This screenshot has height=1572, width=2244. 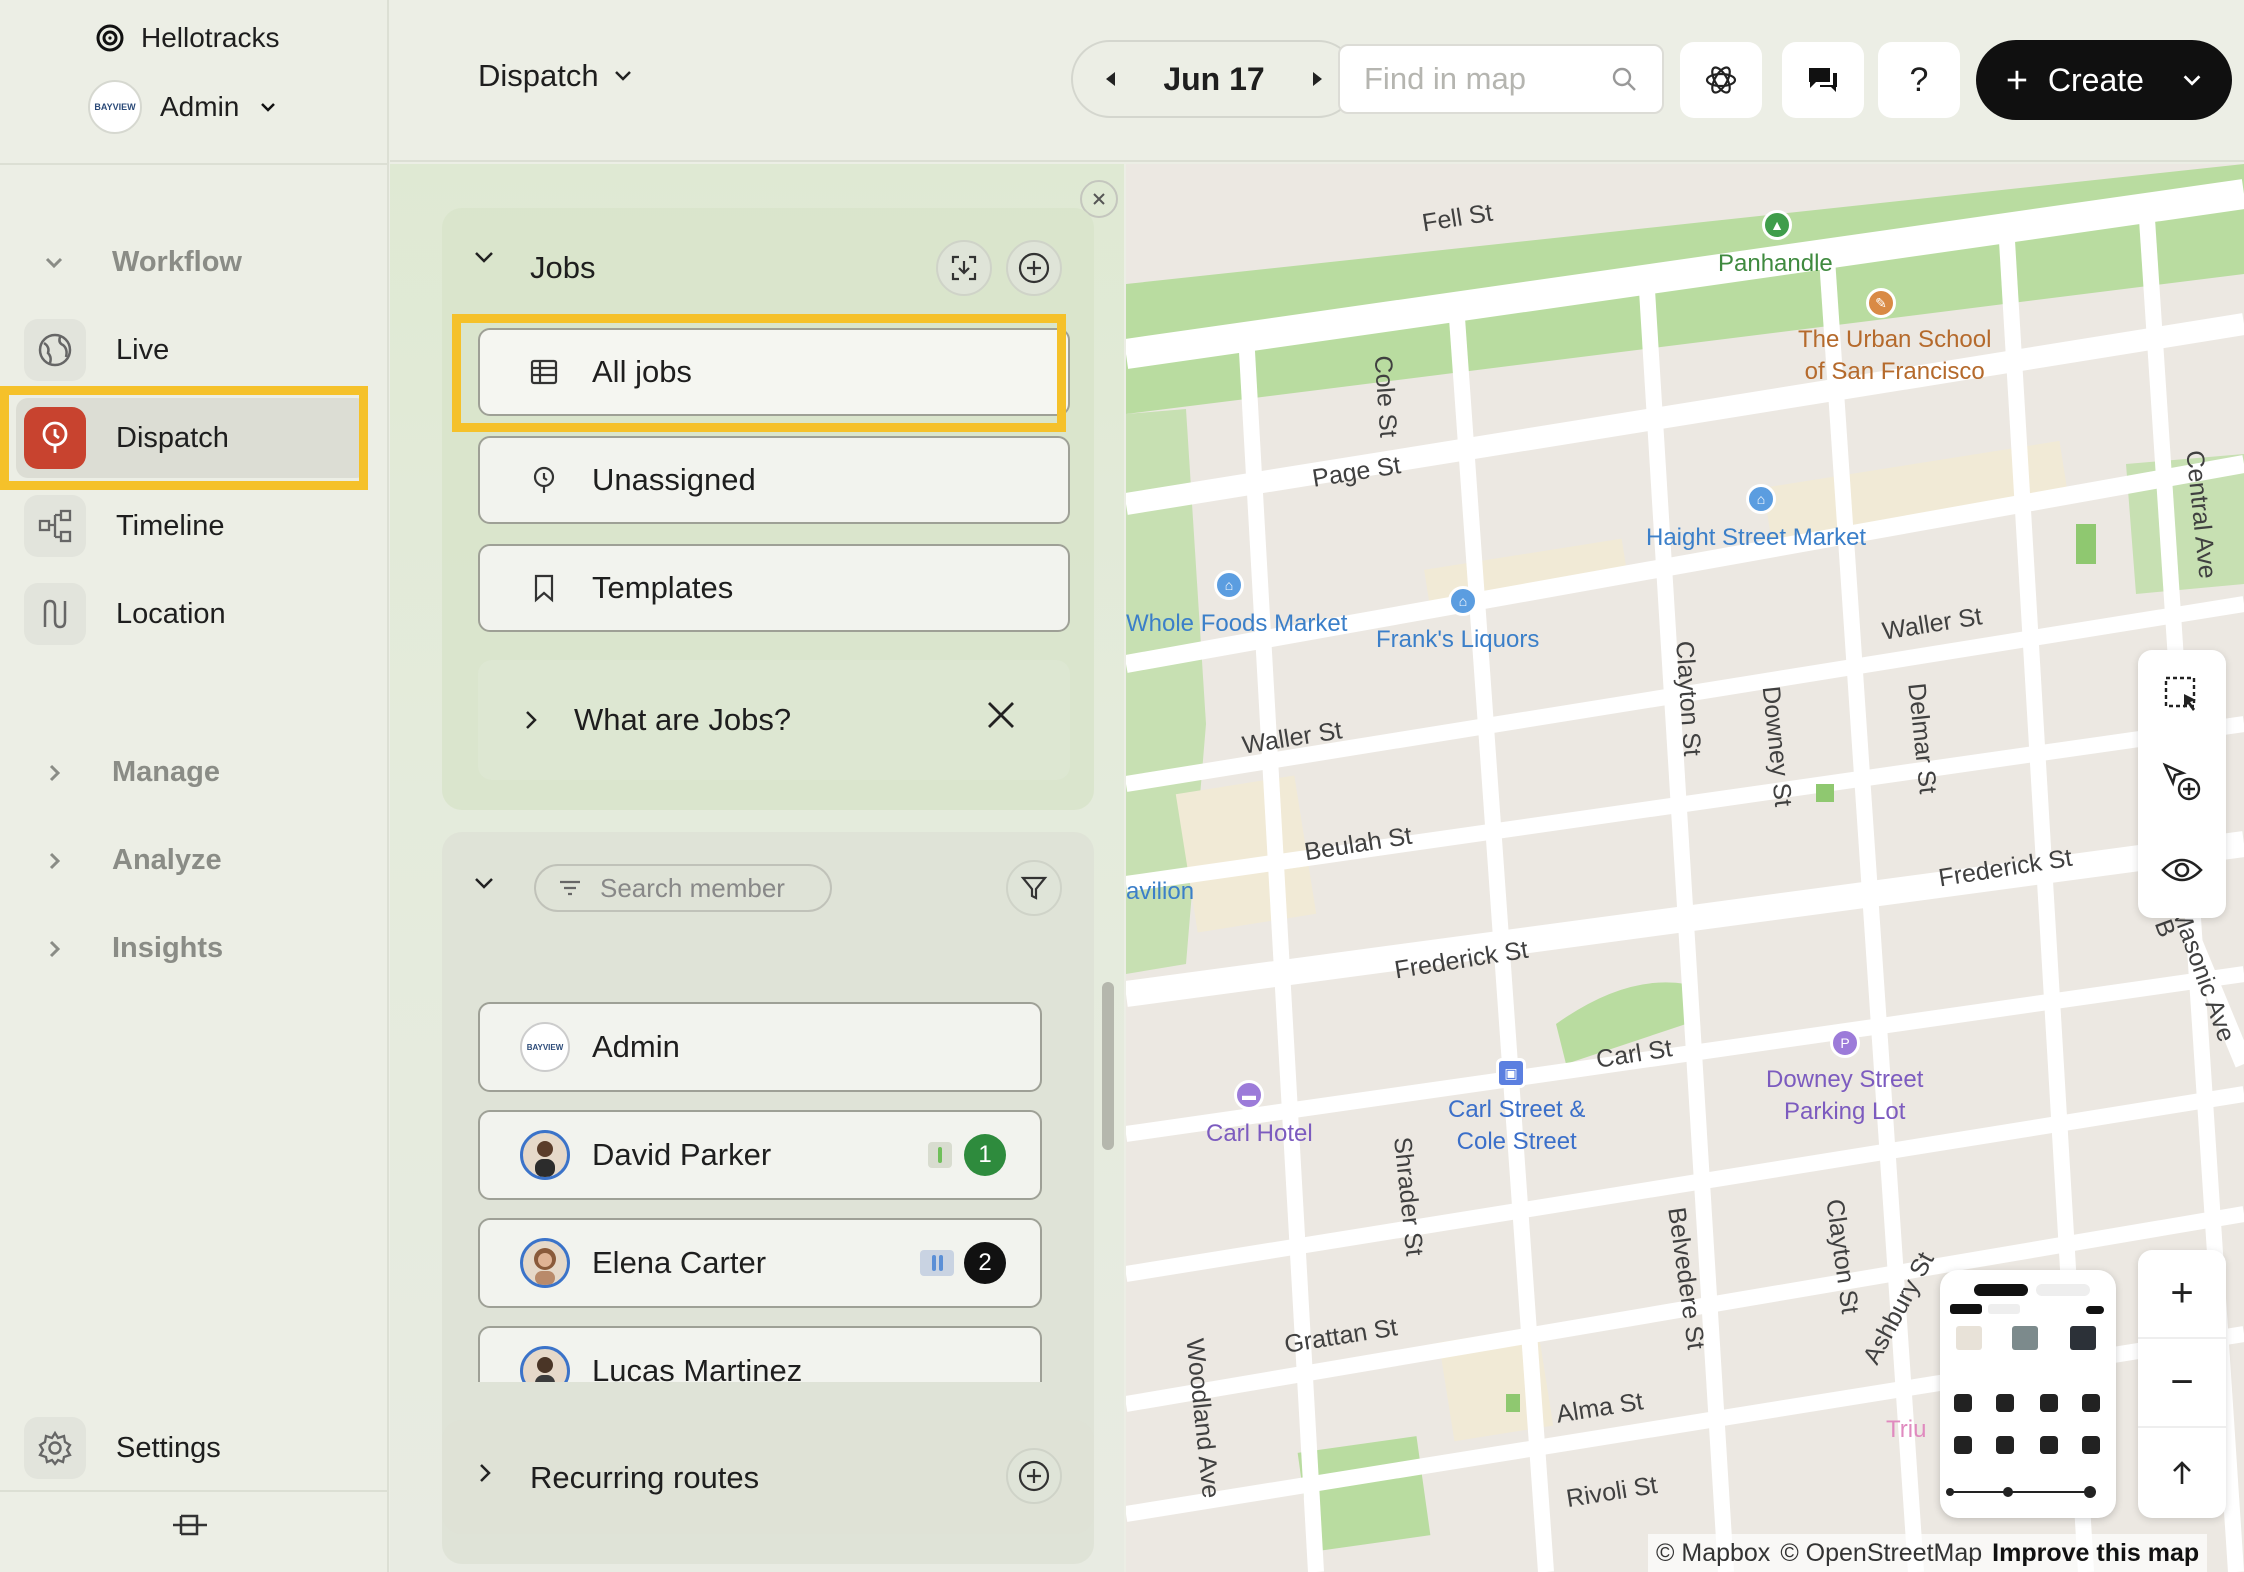 I want to click on status-indicator, so click(x=940, y=1155).